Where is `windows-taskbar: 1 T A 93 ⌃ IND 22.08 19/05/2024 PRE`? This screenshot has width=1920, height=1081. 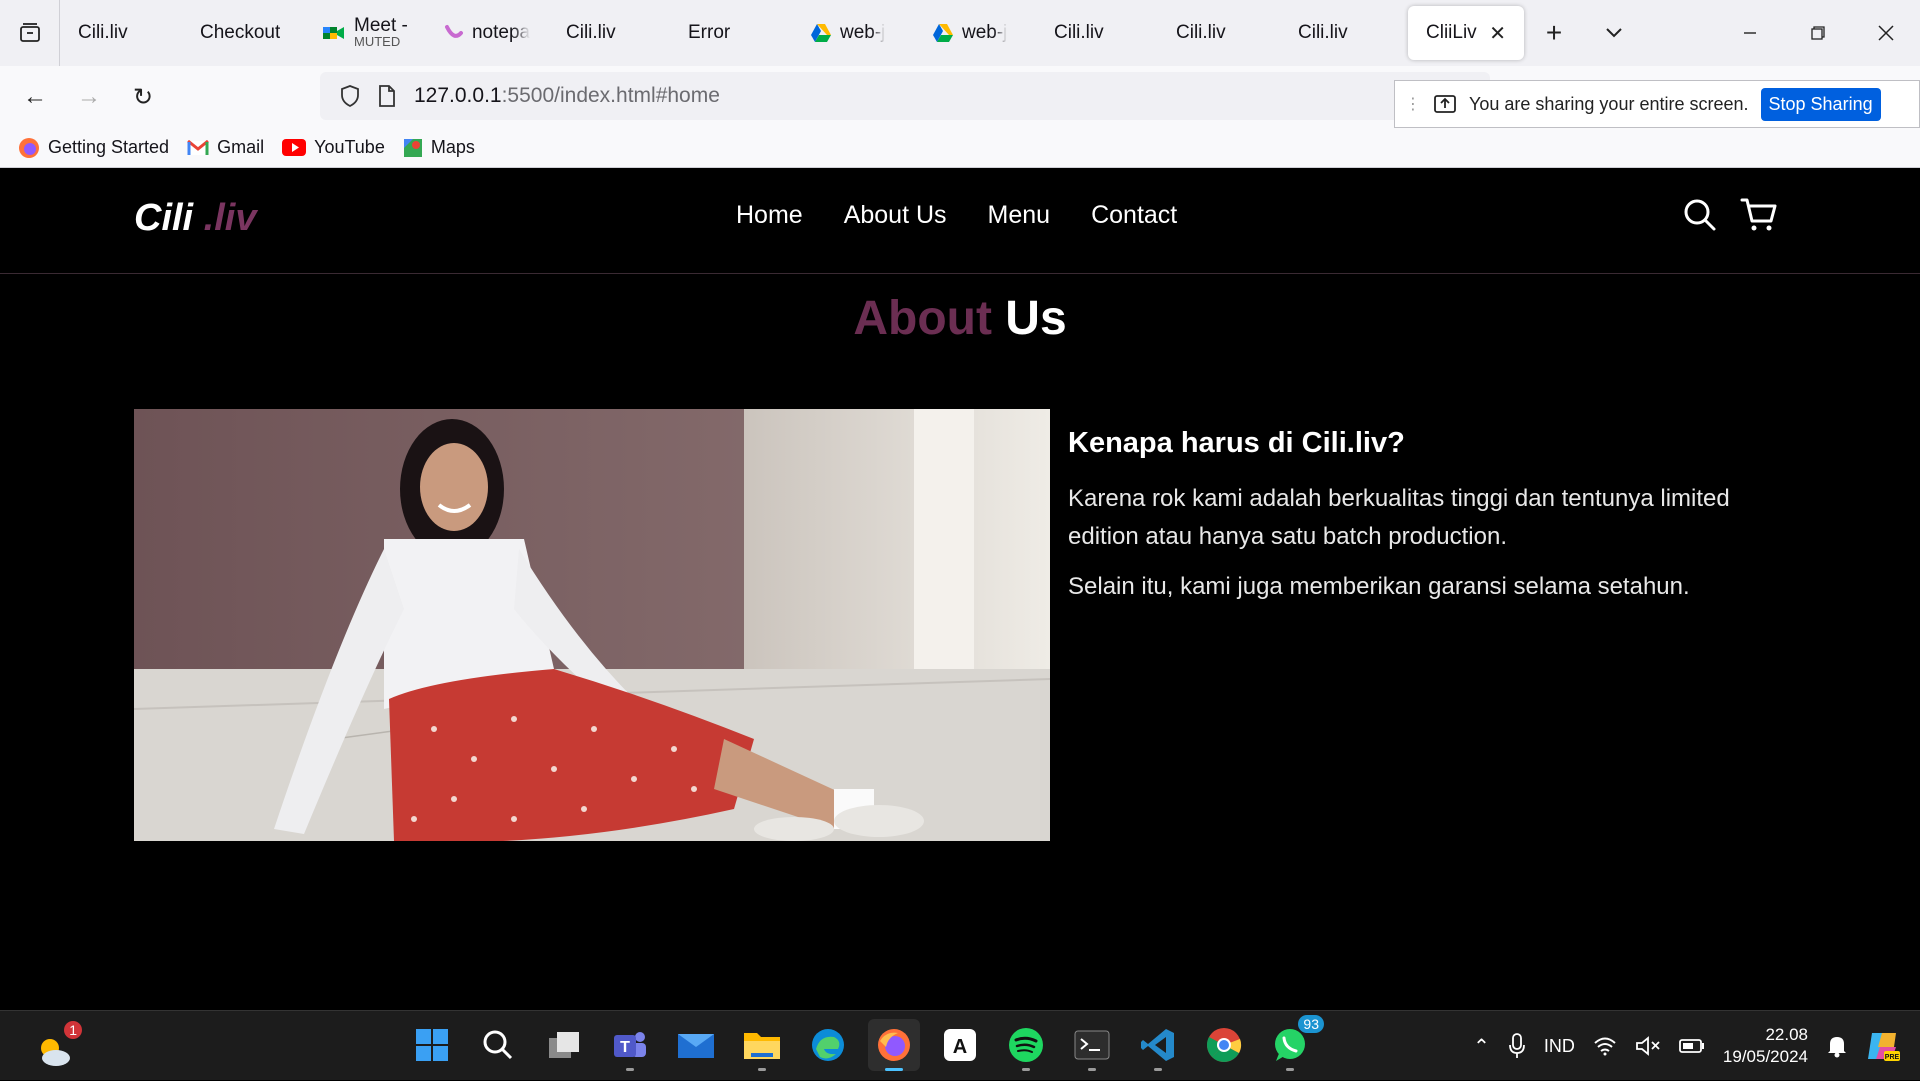 windows-taskbar: 1 T A 93 ⌃ IND 22.08 19/05/2024 PRE is located at coordinates (960, 1045).